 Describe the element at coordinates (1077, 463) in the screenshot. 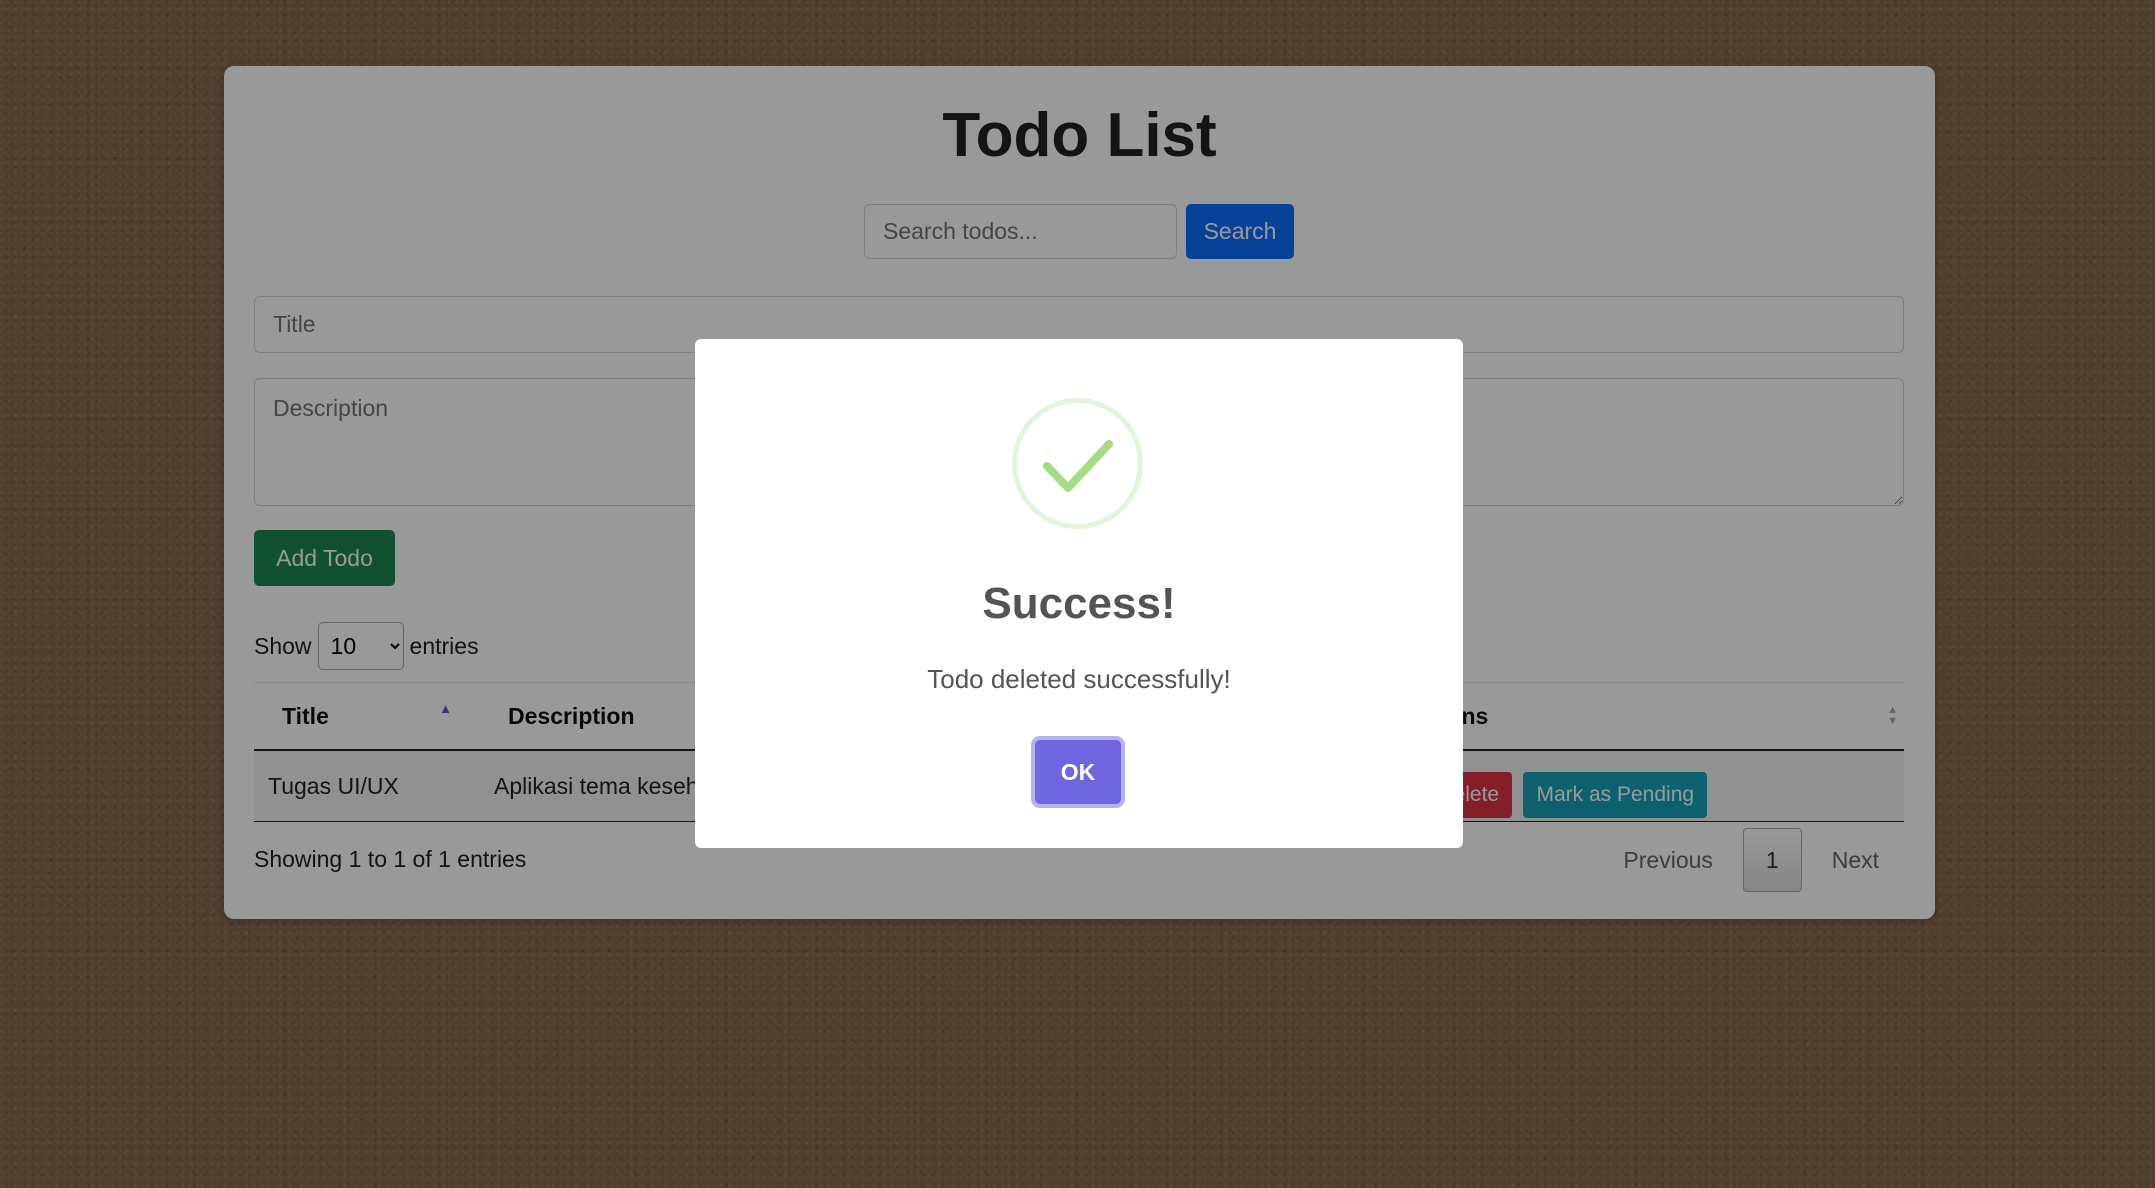

I see `success-check-icon` at that location.